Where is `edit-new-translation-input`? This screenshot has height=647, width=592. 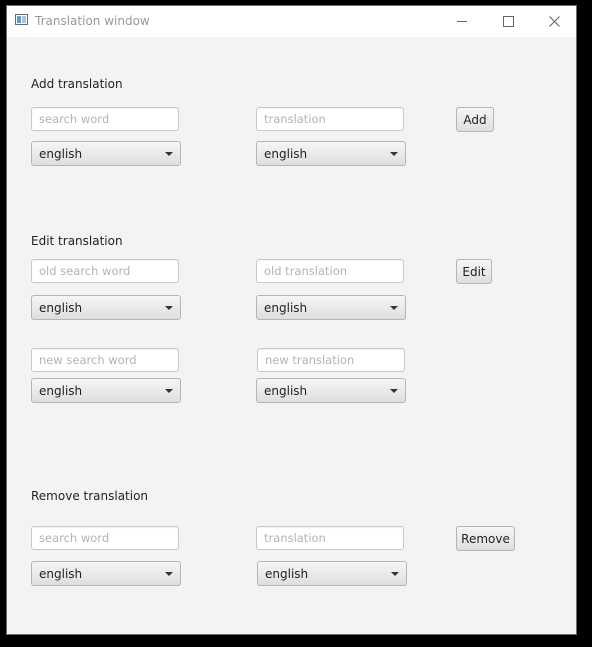
edit-new-translation-input is located at coordinates (331, 360).